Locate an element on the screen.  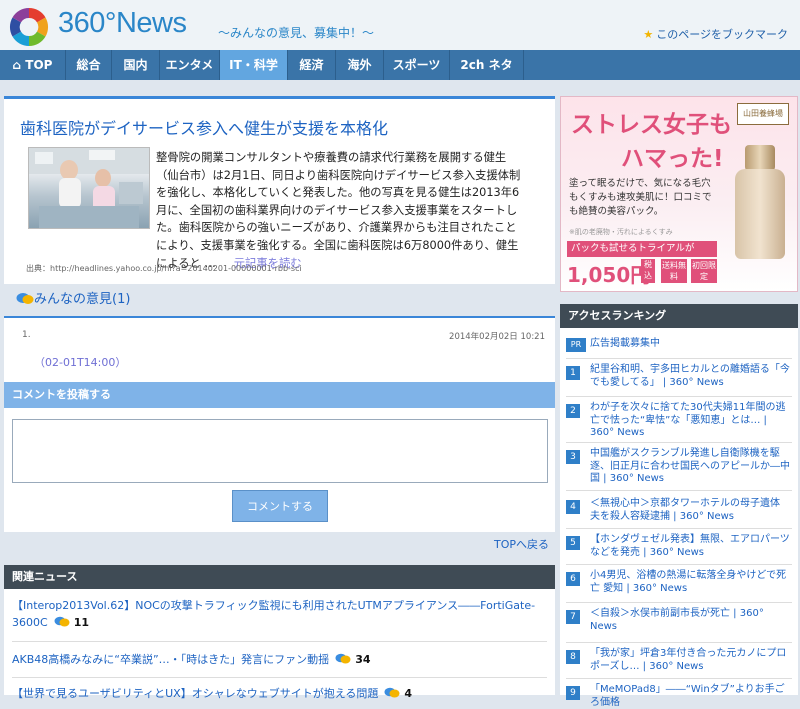
related-item: 【世界で見るユーザビリティとUX】オシャレなウェブサイトが抱える問題 4 is located at coordinates (279, 693).